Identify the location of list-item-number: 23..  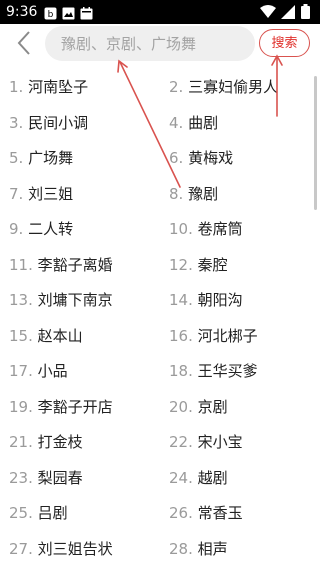
(21, 477).